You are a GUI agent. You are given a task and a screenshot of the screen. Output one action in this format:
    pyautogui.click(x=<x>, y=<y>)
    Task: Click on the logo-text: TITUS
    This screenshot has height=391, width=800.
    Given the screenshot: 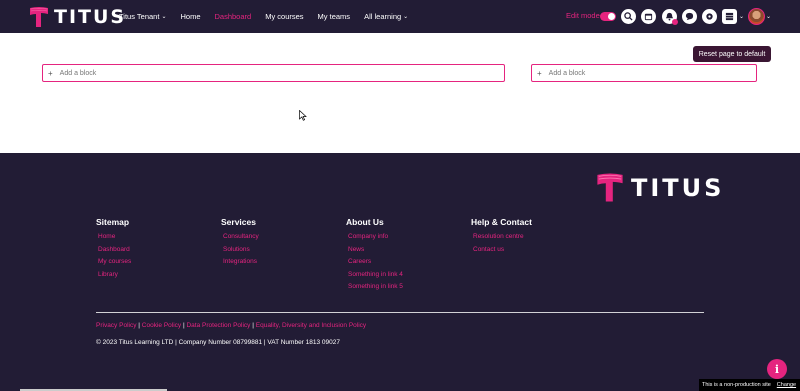 What is the action you would take?
    pyautogui.click(x=90, y=16)
    